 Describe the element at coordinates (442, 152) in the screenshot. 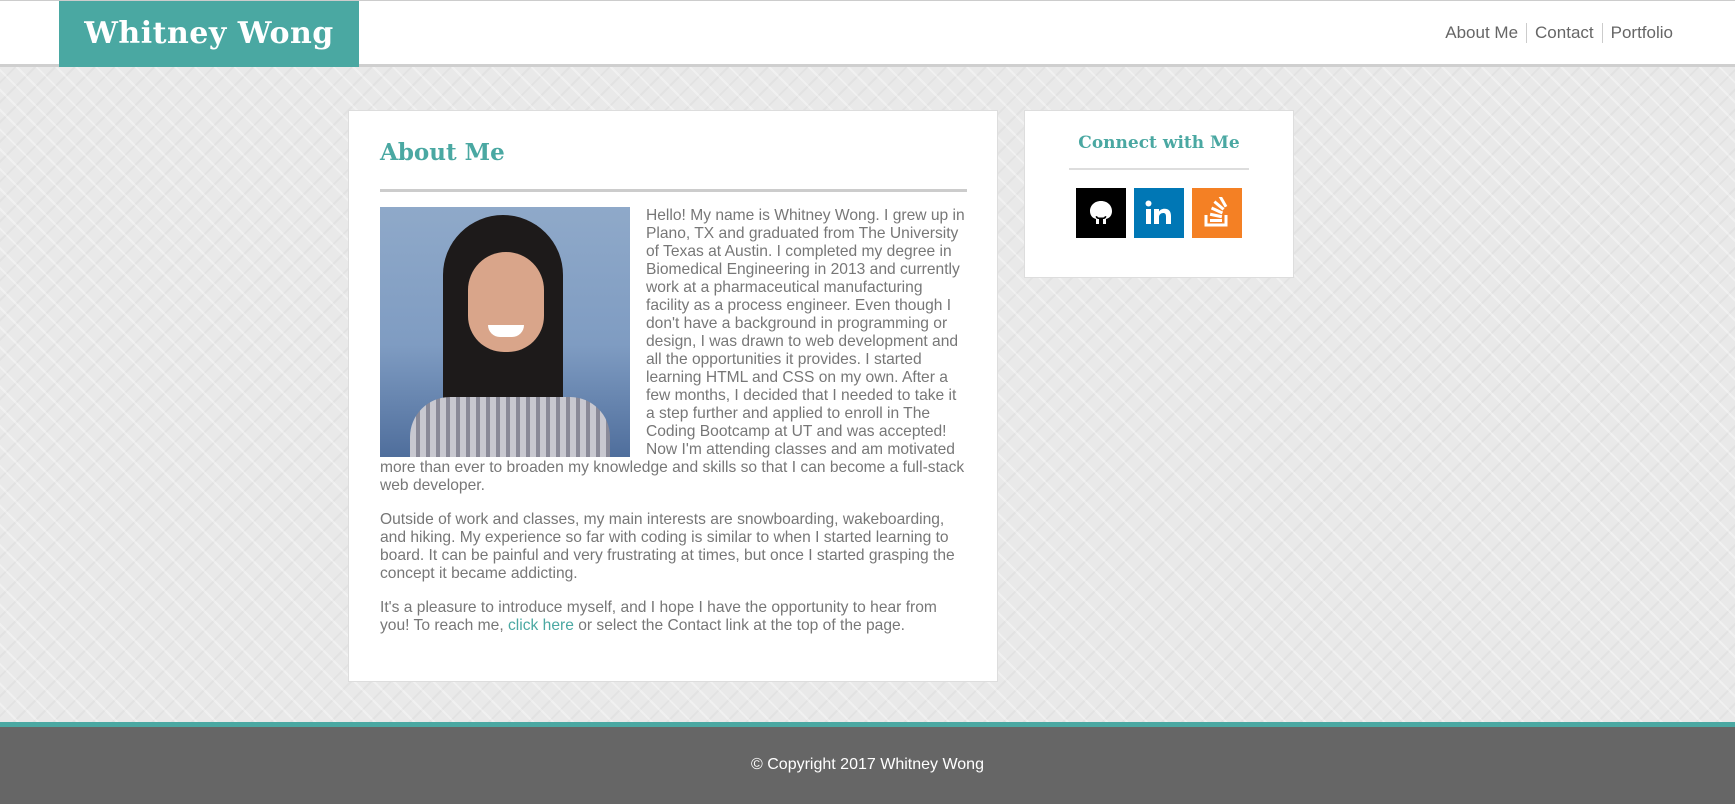

I see `about-me-title: About Me` at that location.